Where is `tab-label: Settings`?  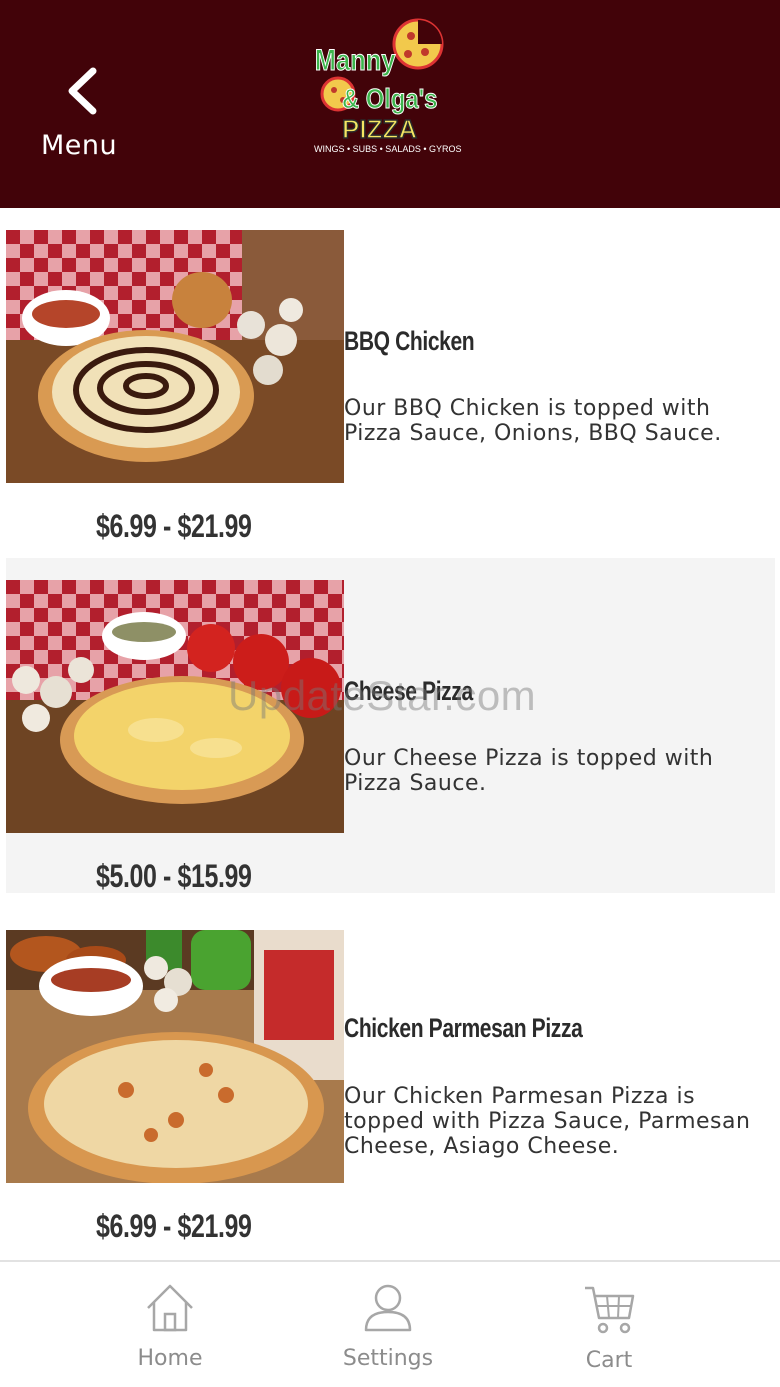 tab-label: Settings is located at coordinates (388, 1358).